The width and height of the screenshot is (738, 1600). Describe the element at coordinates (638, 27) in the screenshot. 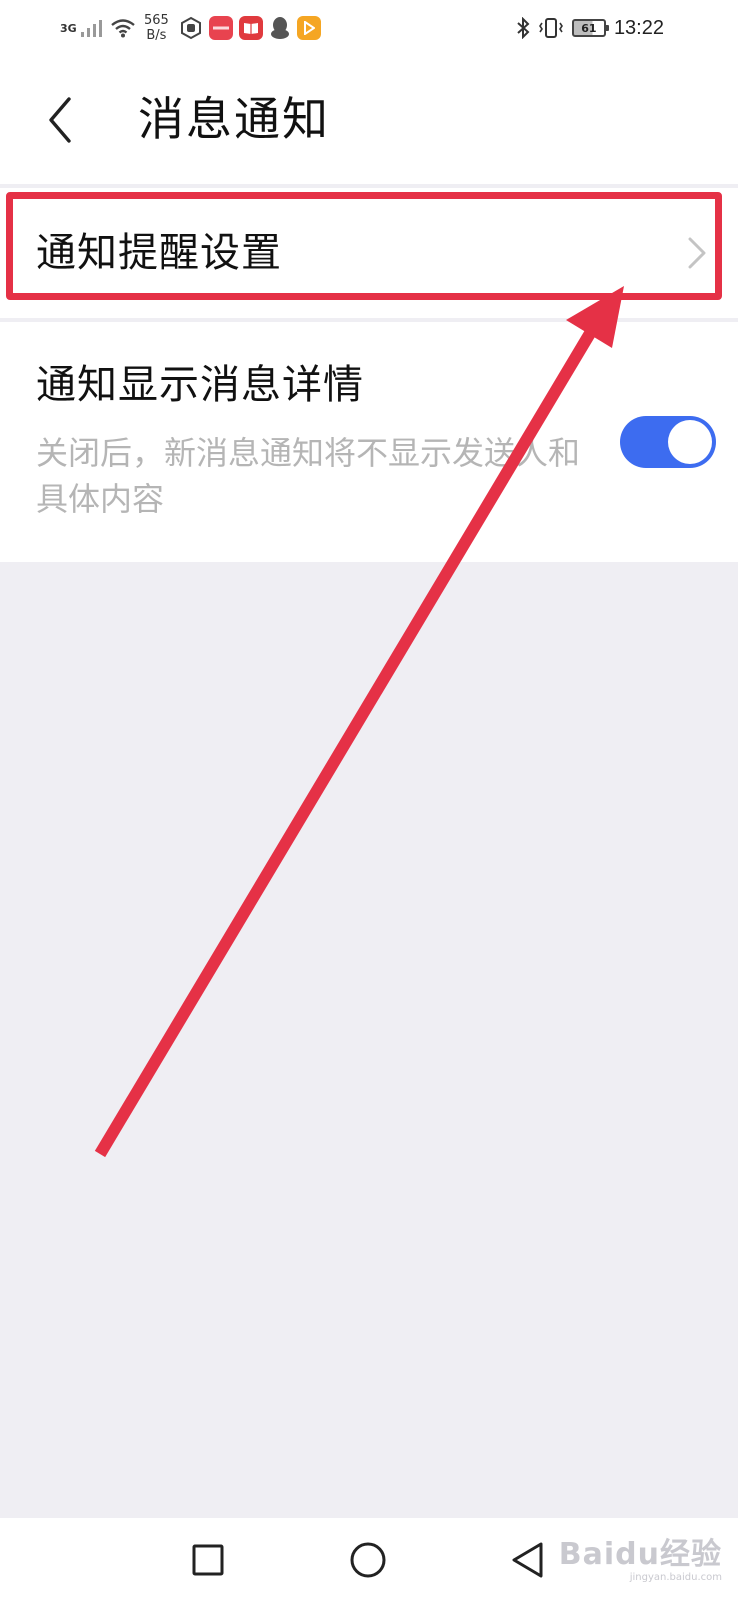

I see `status-time: 13:22` at that location.